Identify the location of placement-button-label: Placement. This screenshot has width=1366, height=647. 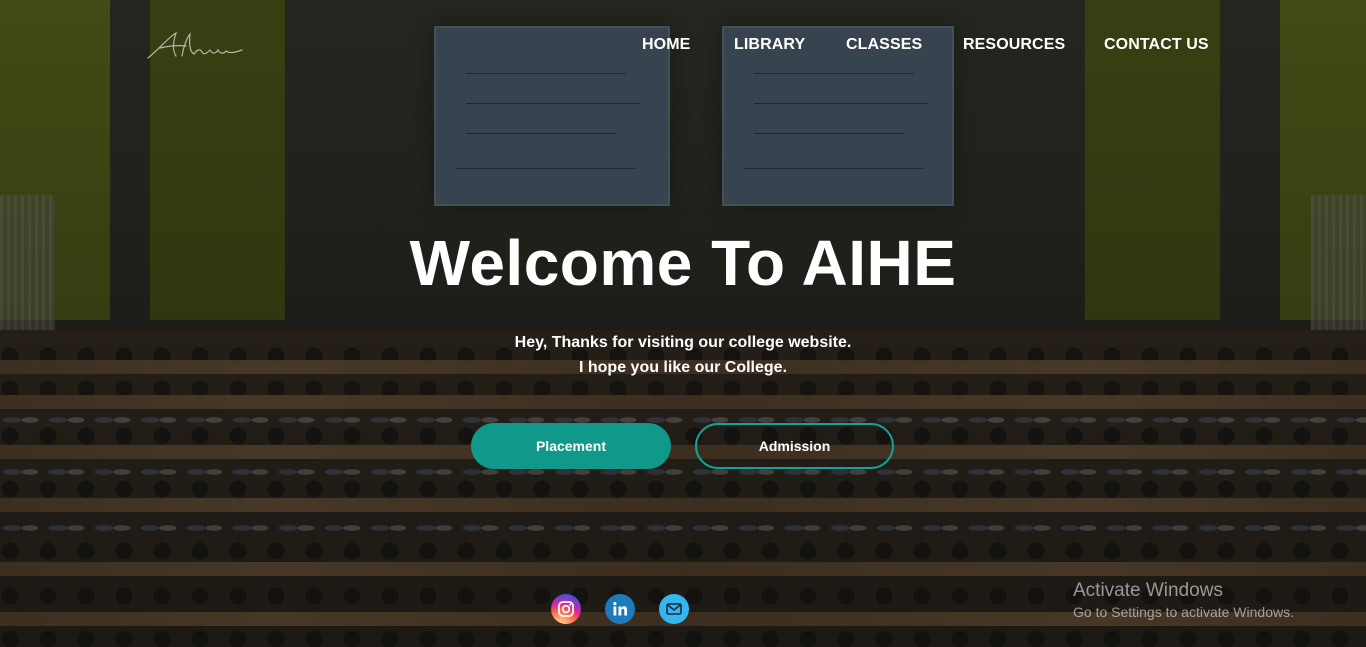
(571, 446).